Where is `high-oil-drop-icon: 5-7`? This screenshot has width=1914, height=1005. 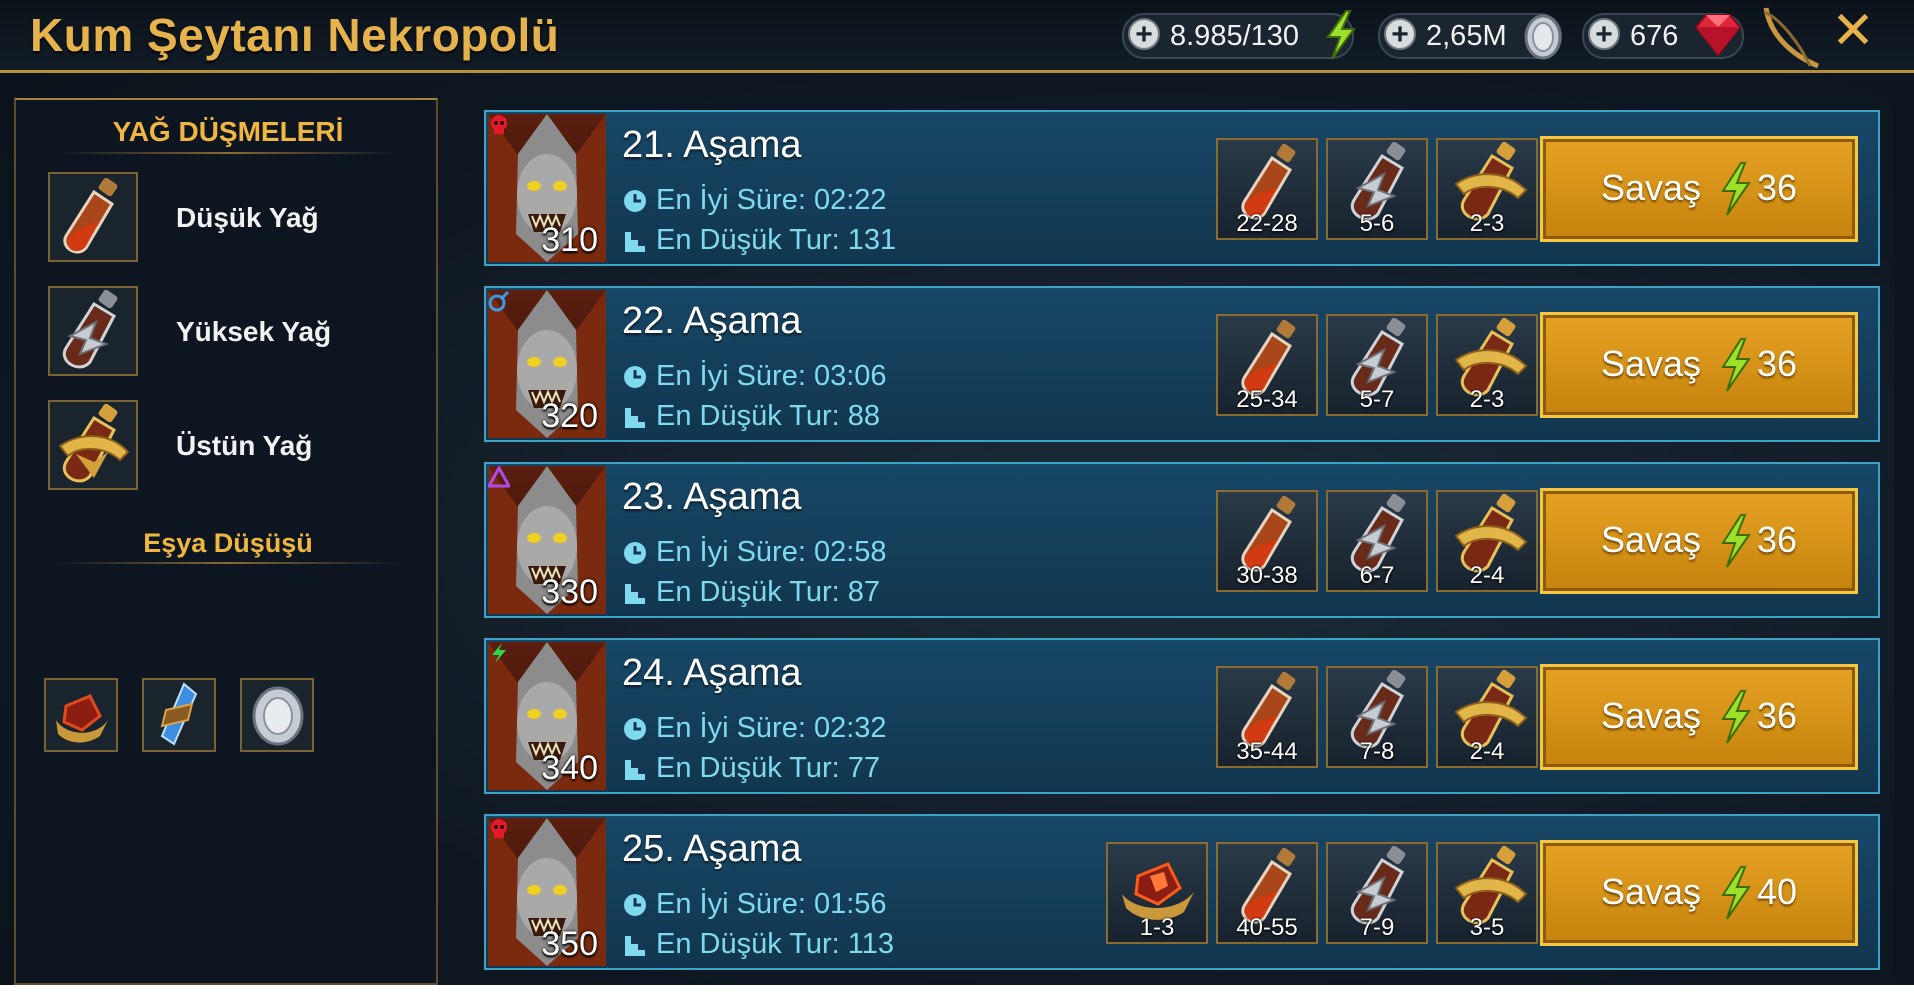
high-oil-drop-icon: 5-7 is located at coordinates (1377, 365).